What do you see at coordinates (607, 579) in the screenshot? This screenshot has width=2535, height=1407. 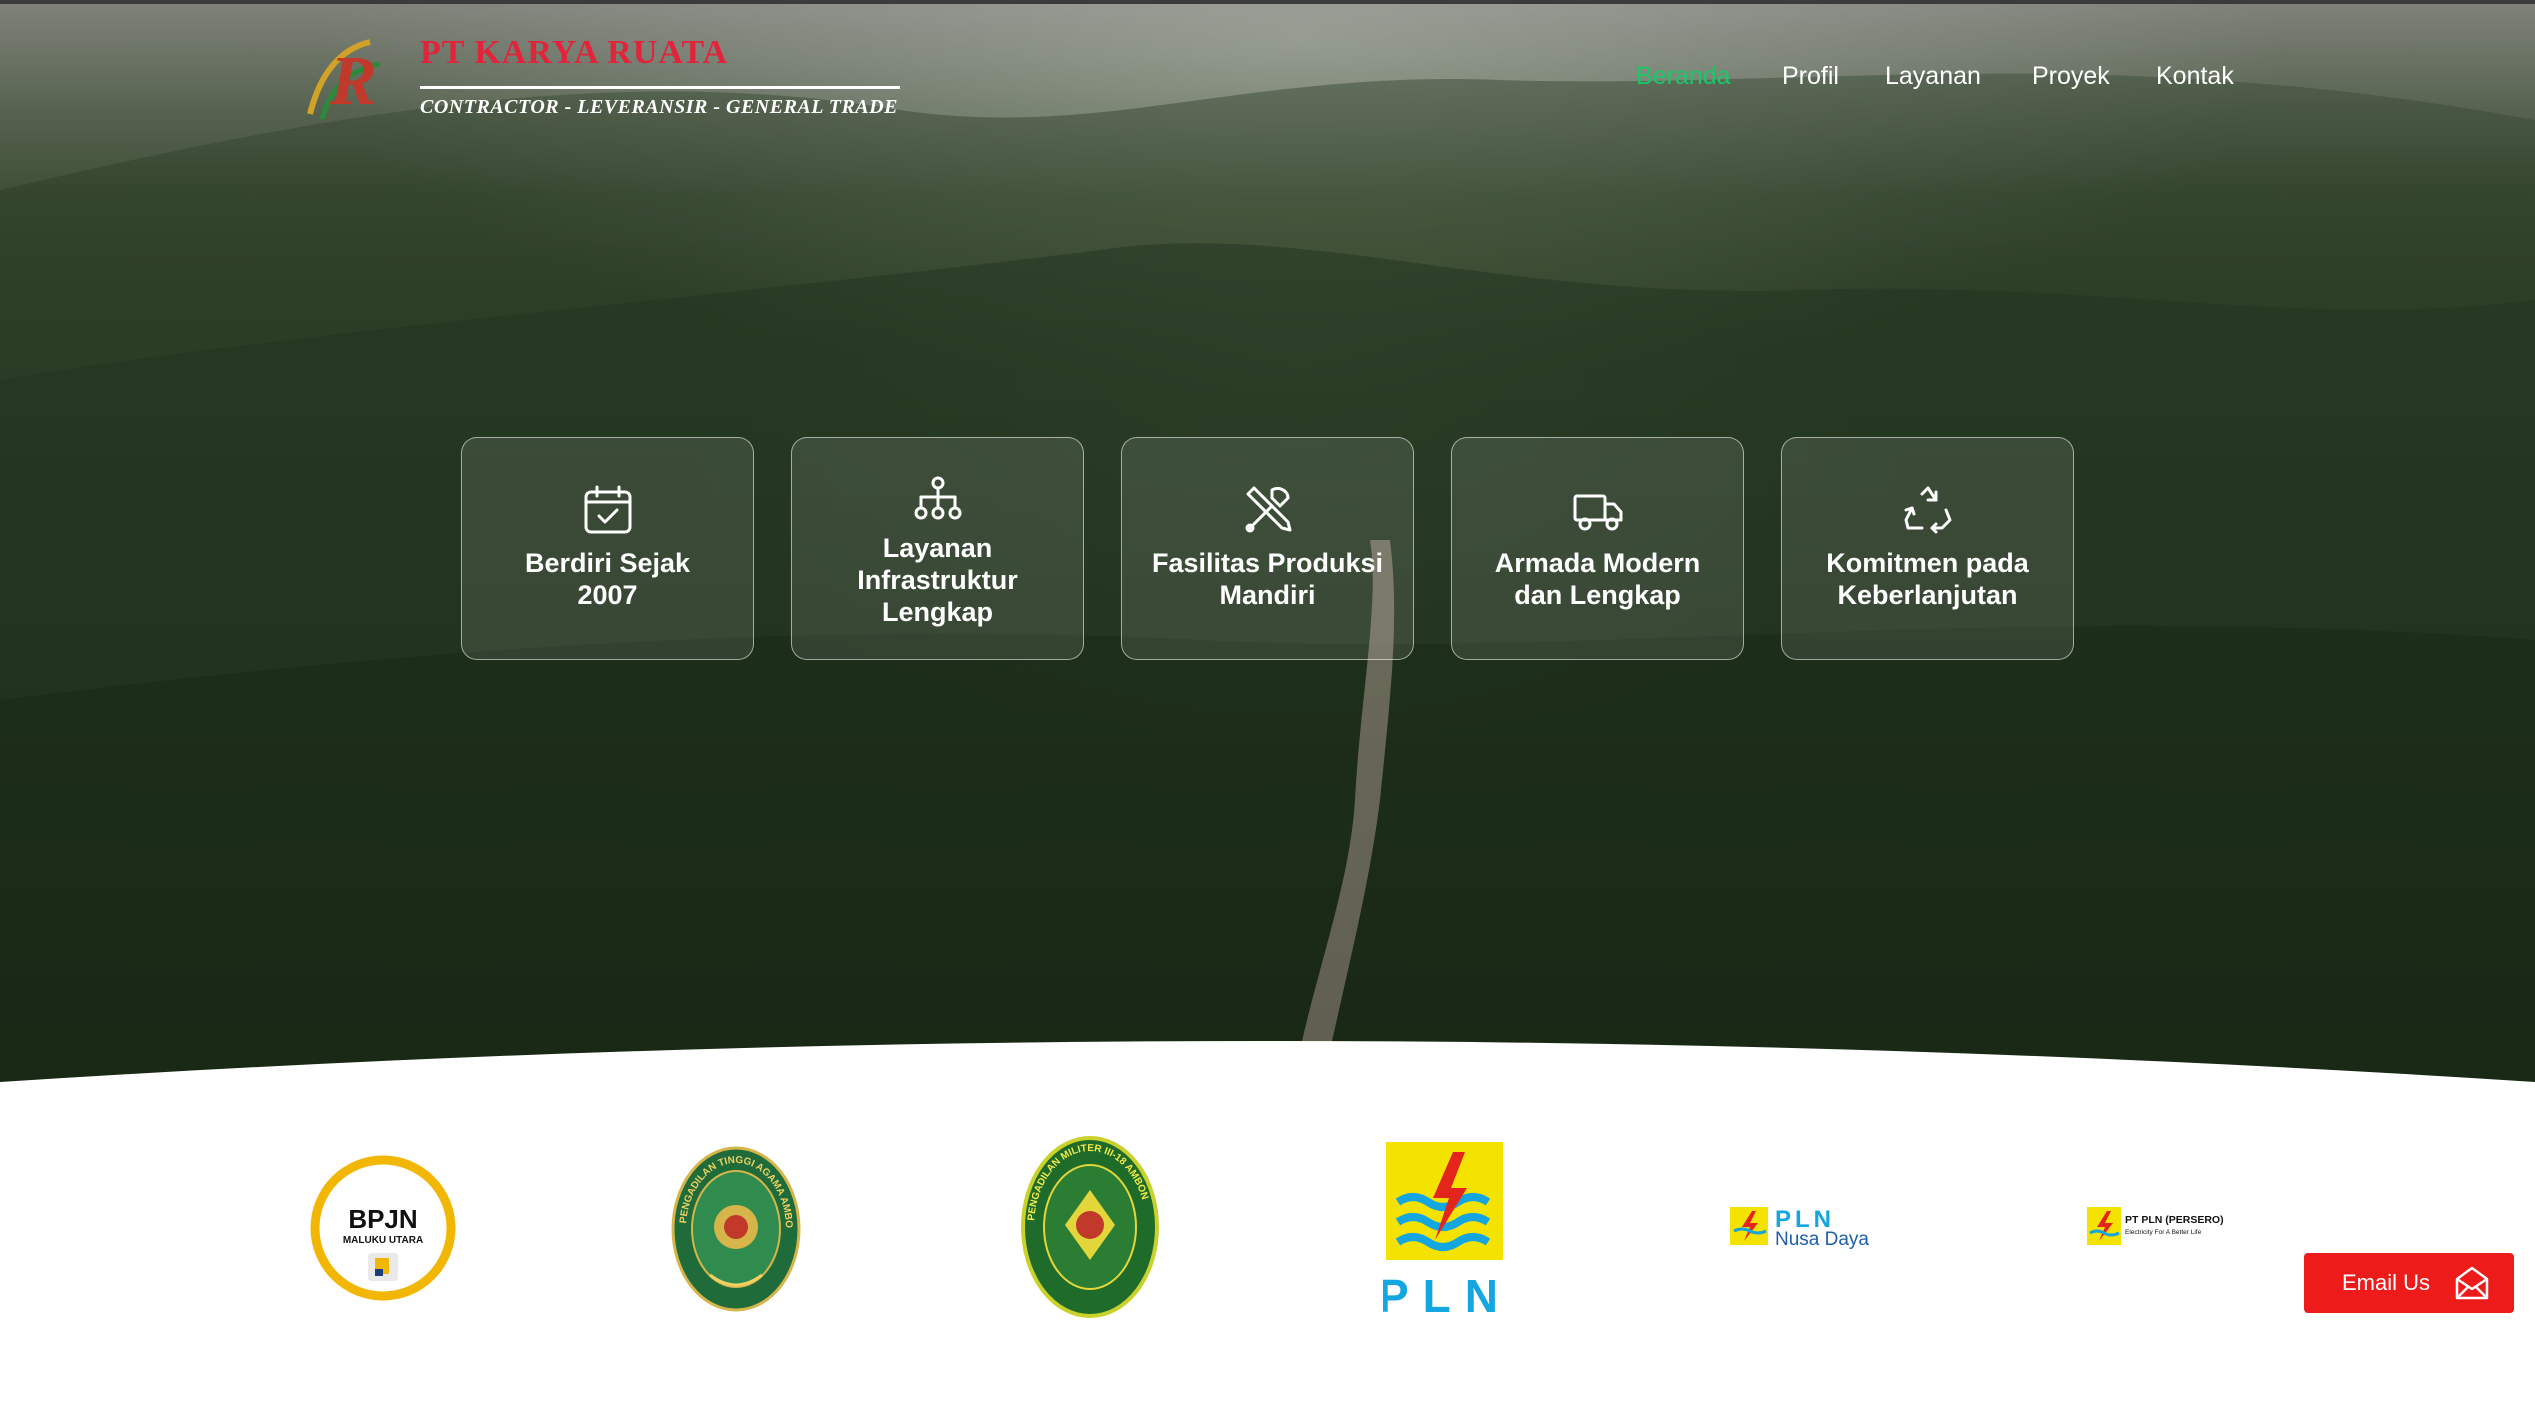 I see `feature-title: Berdiri Sejak 2007` at bounding box center [607, 579].